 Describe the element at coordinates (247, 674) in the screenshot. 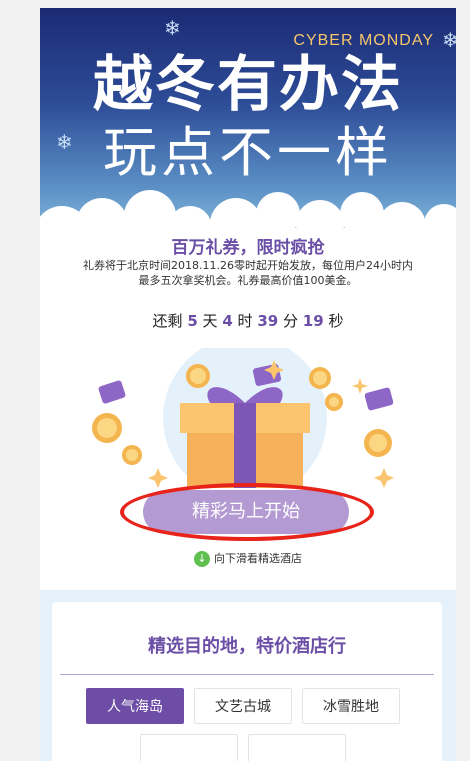

I see `section-divider` at that location.